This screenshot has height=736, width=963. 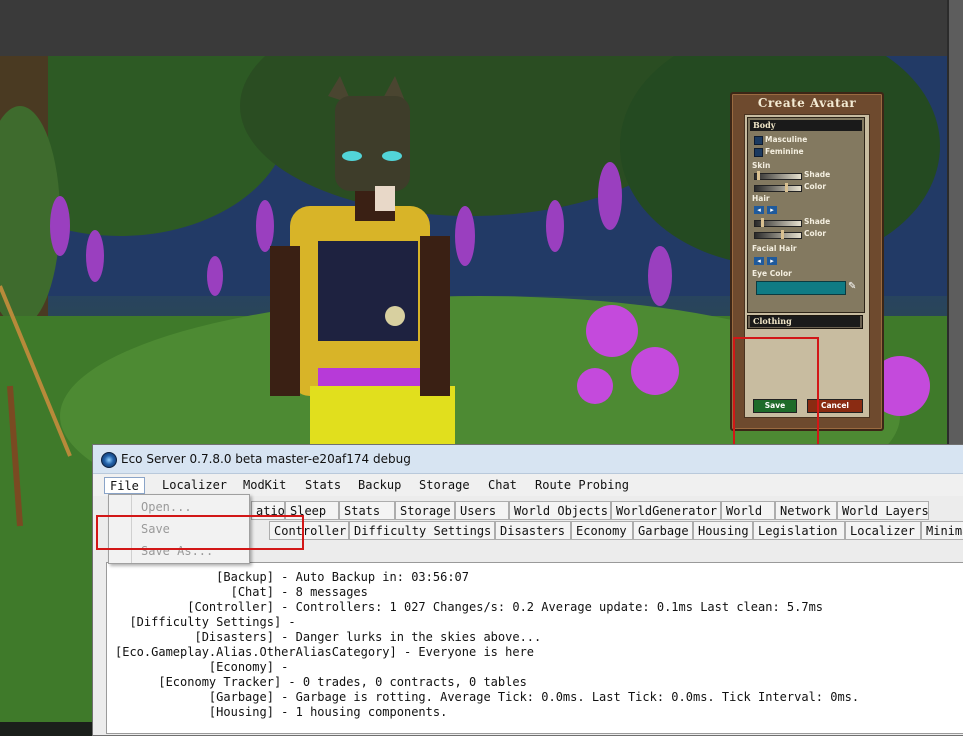 What do you see at coordinates (292, 577) in the screenshot?
I see `log-line: [Backup] - Auto Backup in: 03:56:07` at bounding box center [292, 577].